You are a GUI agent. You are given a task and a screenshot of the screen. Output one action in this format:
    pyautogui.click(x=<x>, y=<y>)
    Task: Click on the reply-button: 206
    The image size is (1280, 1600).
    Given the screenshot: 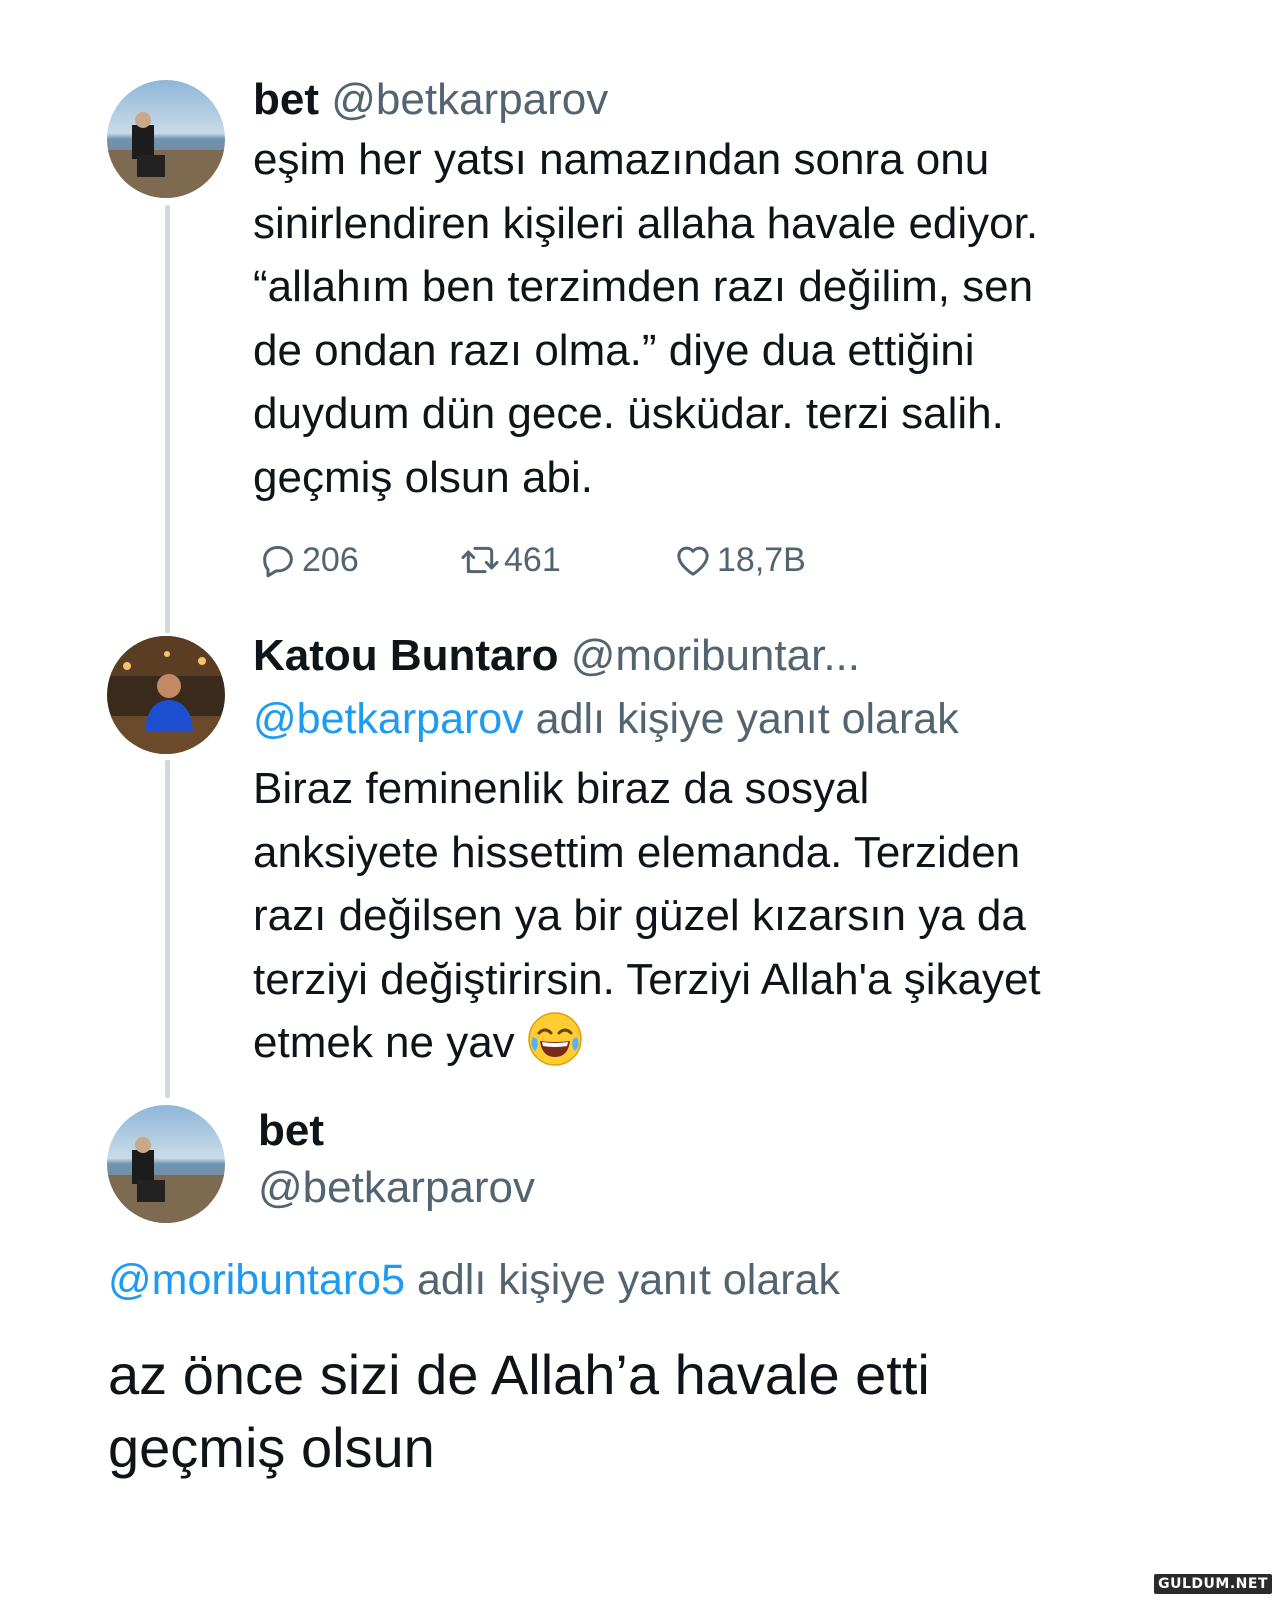 What is the action you would take?
    pyautogui.click(x=308, y=560)
    